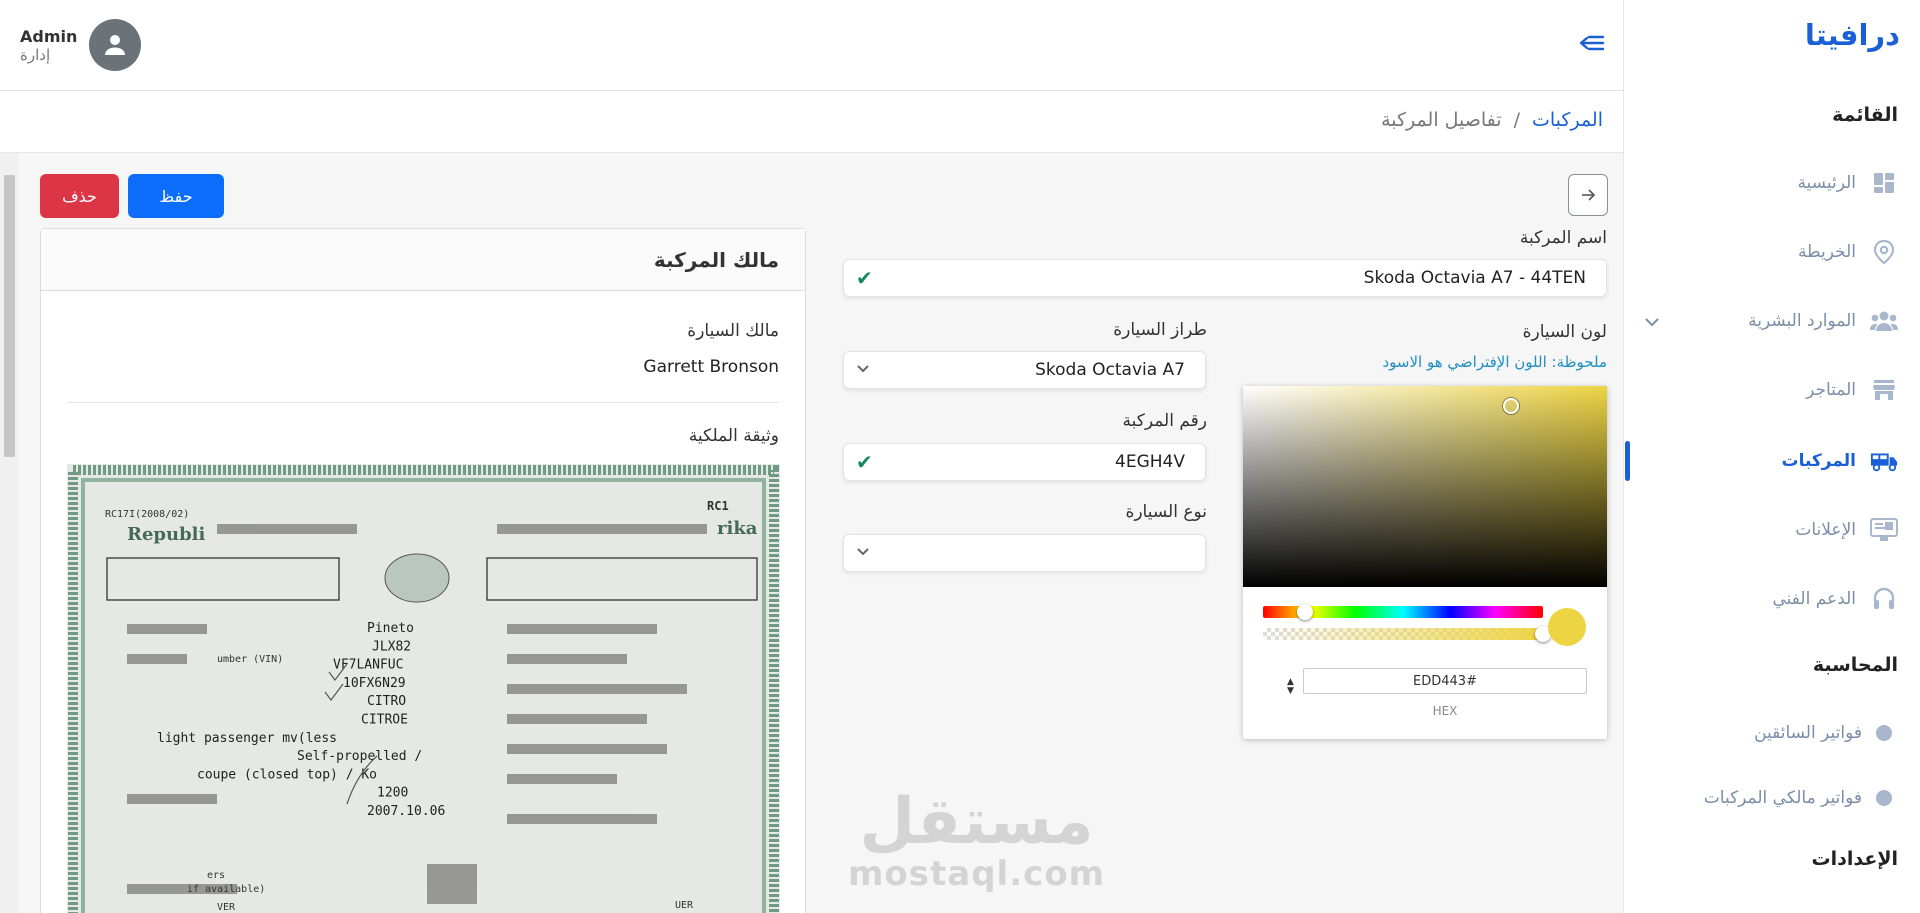 This screenshot has width=1920, height=913. Describe the element at coordinates (977, 874) in the screenshot. I see `watermark-english: mostaql.com` at that location.